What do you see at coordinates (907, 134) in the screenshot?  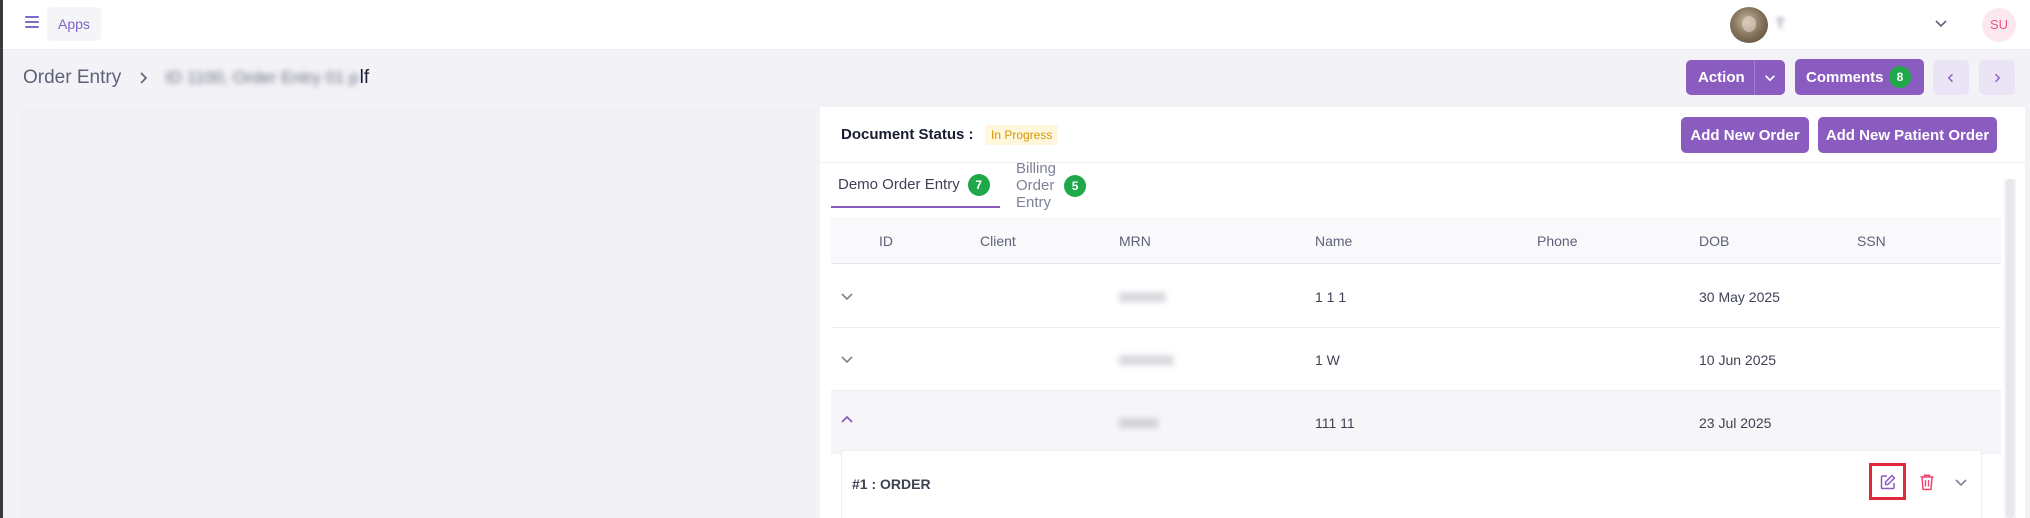 I see `document-status-label: Document Status :` at bounding box center [907, 134].